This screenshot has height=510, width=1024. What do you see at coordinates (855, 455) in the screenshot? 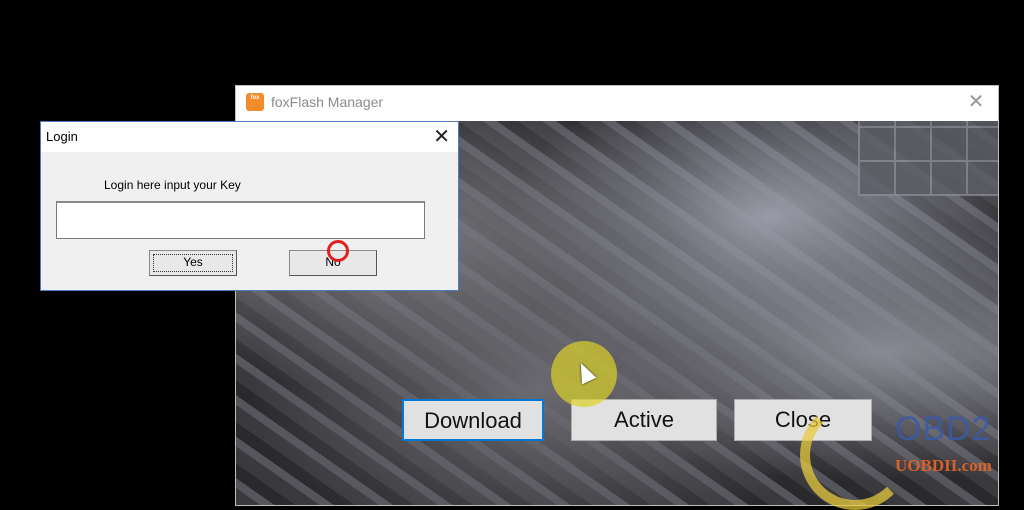
I see `watermark-ring-icon` at bounding box center [855, 455].